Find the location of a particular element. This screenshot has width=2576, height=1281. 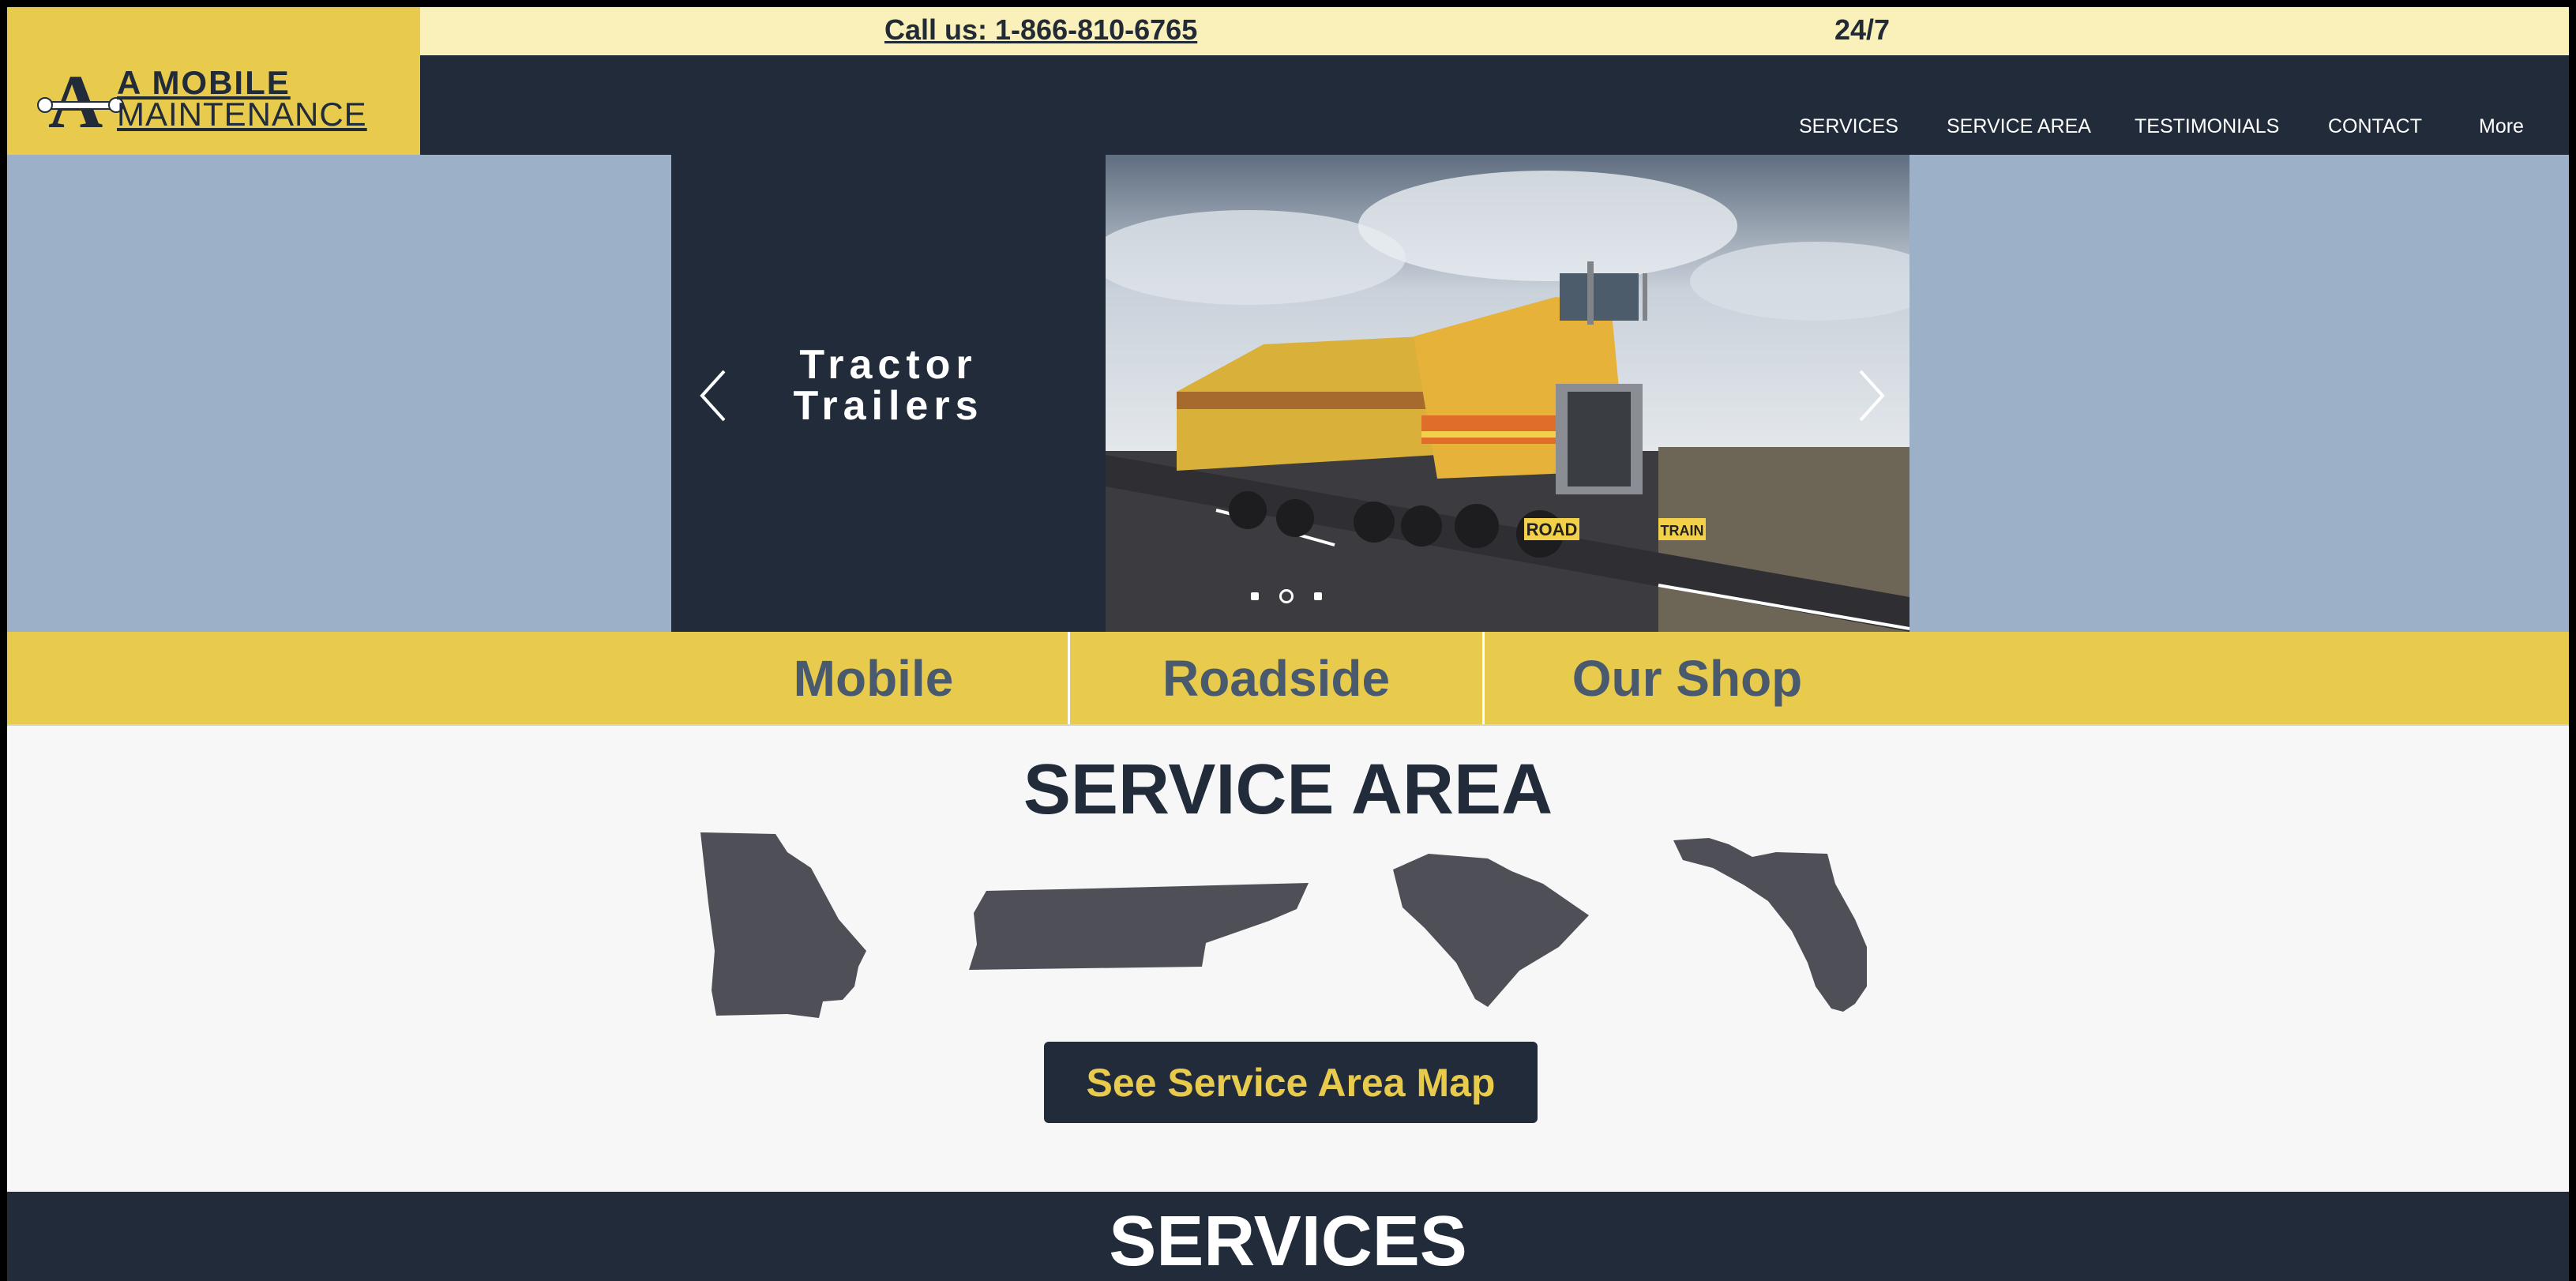

tab-our-shop: Our Shop is located at coordinates (1687, 678).